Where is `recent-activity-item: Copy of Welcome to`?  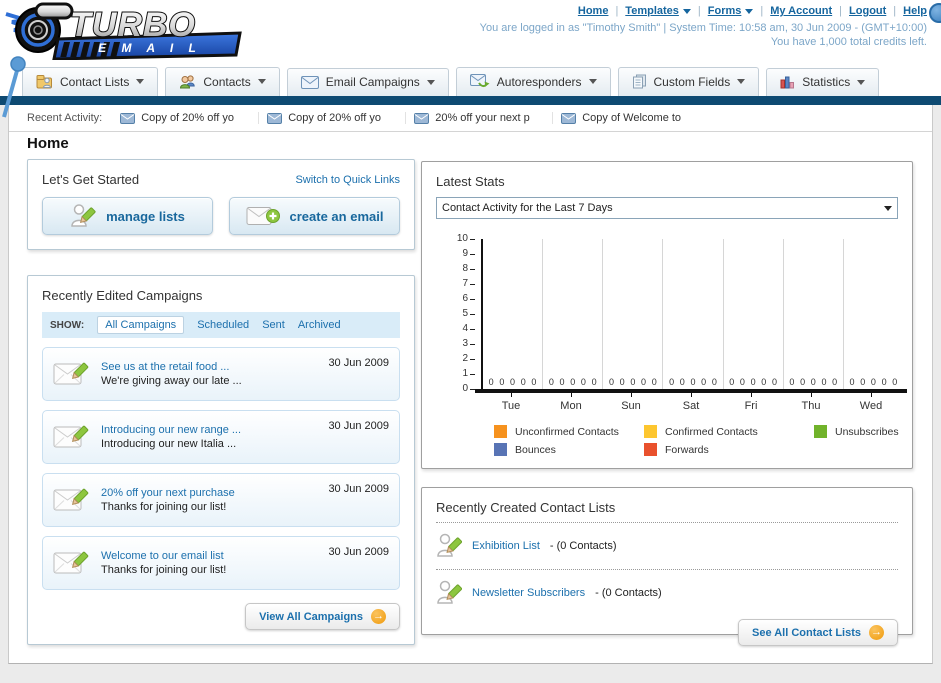
recent-activity-item: Copy of Welcome to is located at coordinates (630, 118).